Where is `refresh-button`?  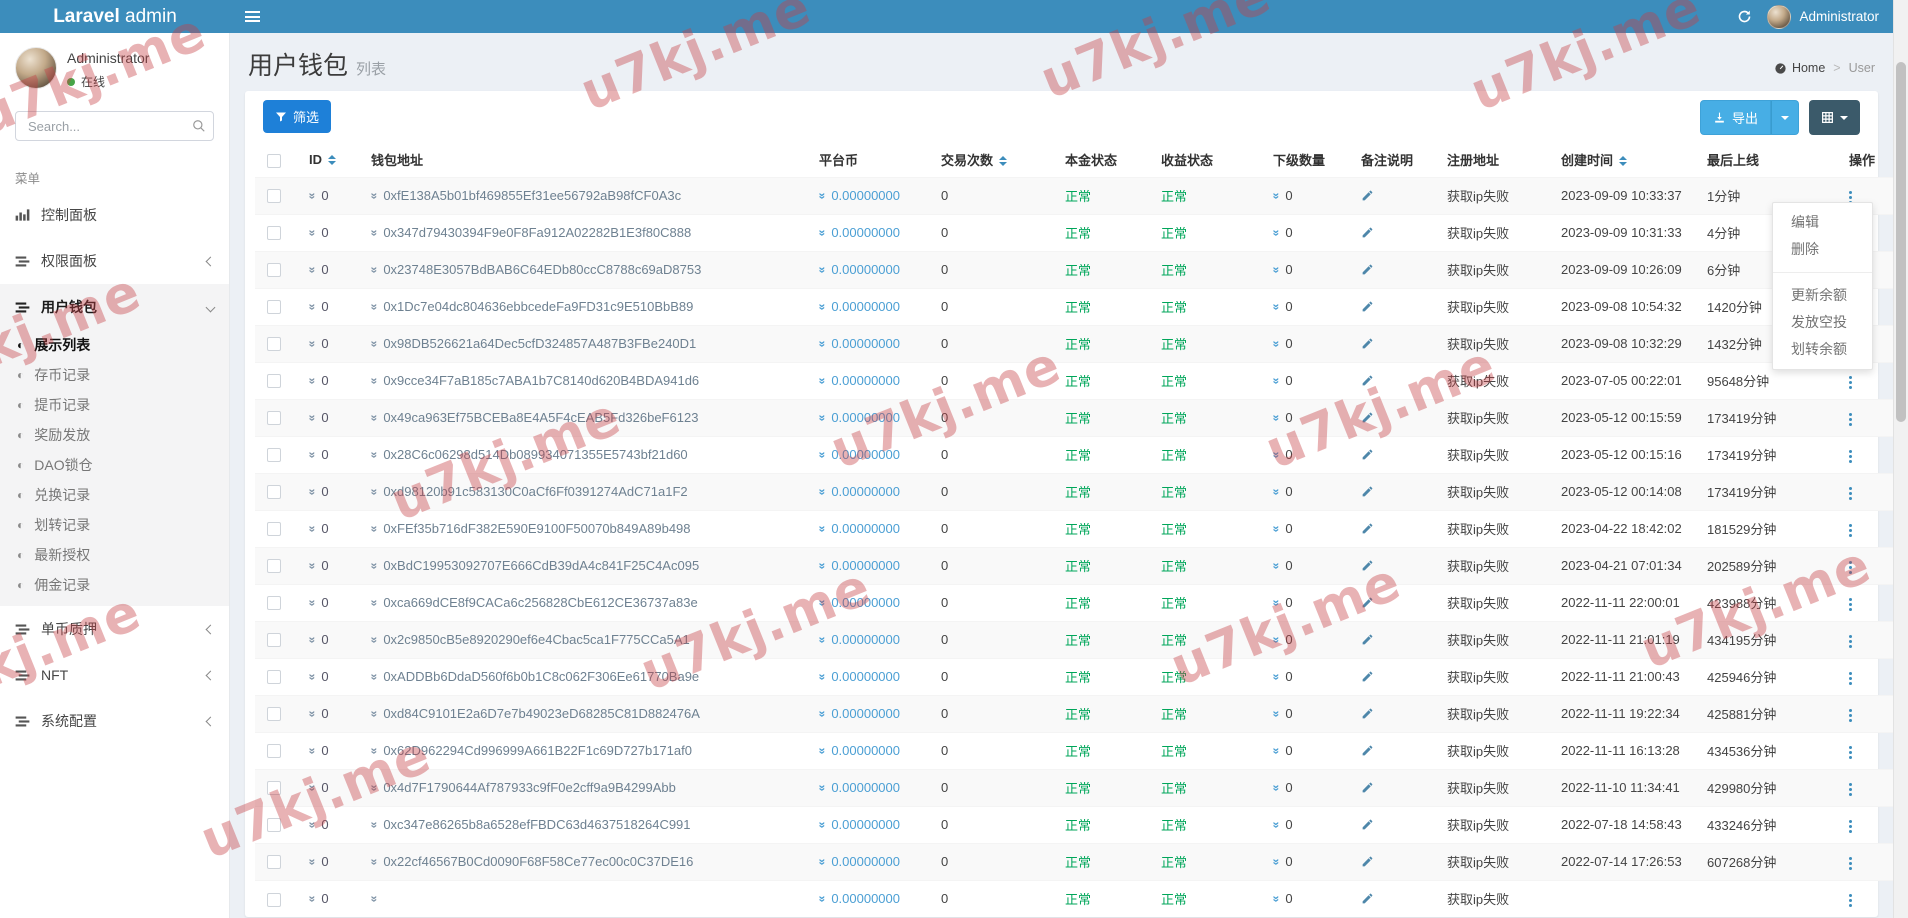 refresh-button is located at coordinates (1744, 16).